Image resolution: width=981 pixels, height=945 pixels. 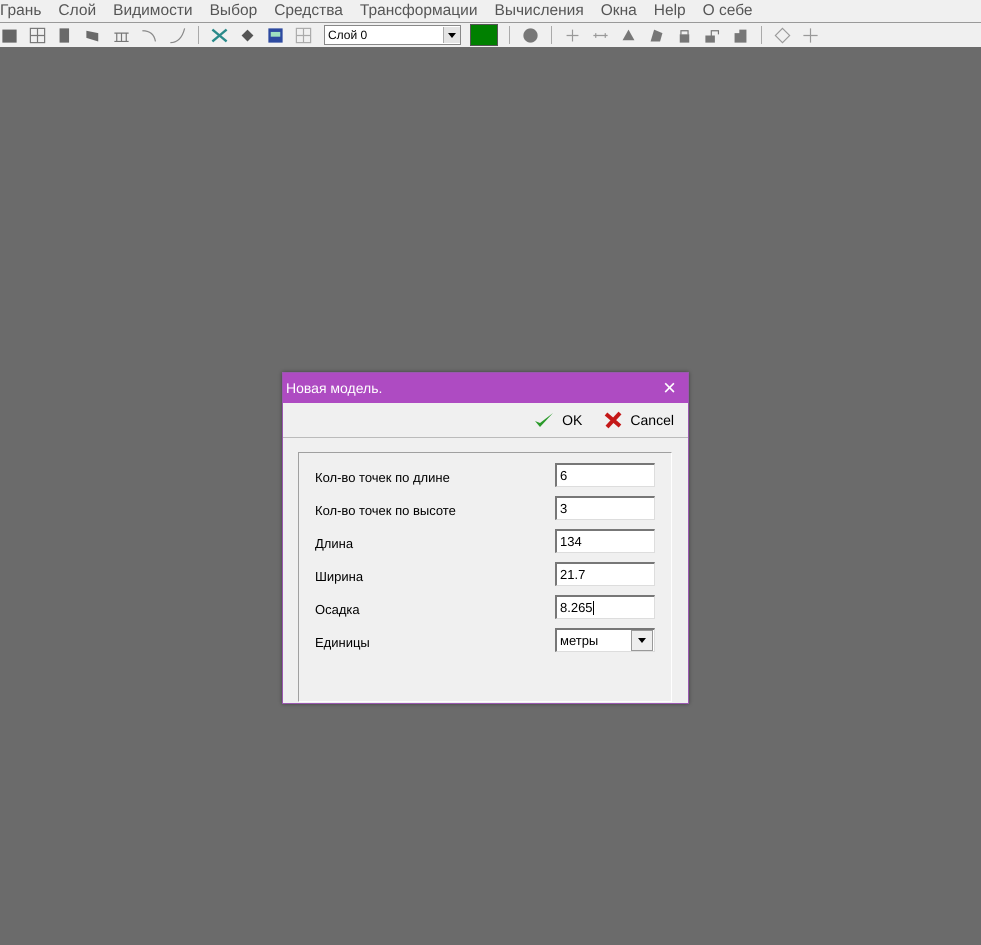 I want to click on field-label: Ширина, so click(x=339, y=577).